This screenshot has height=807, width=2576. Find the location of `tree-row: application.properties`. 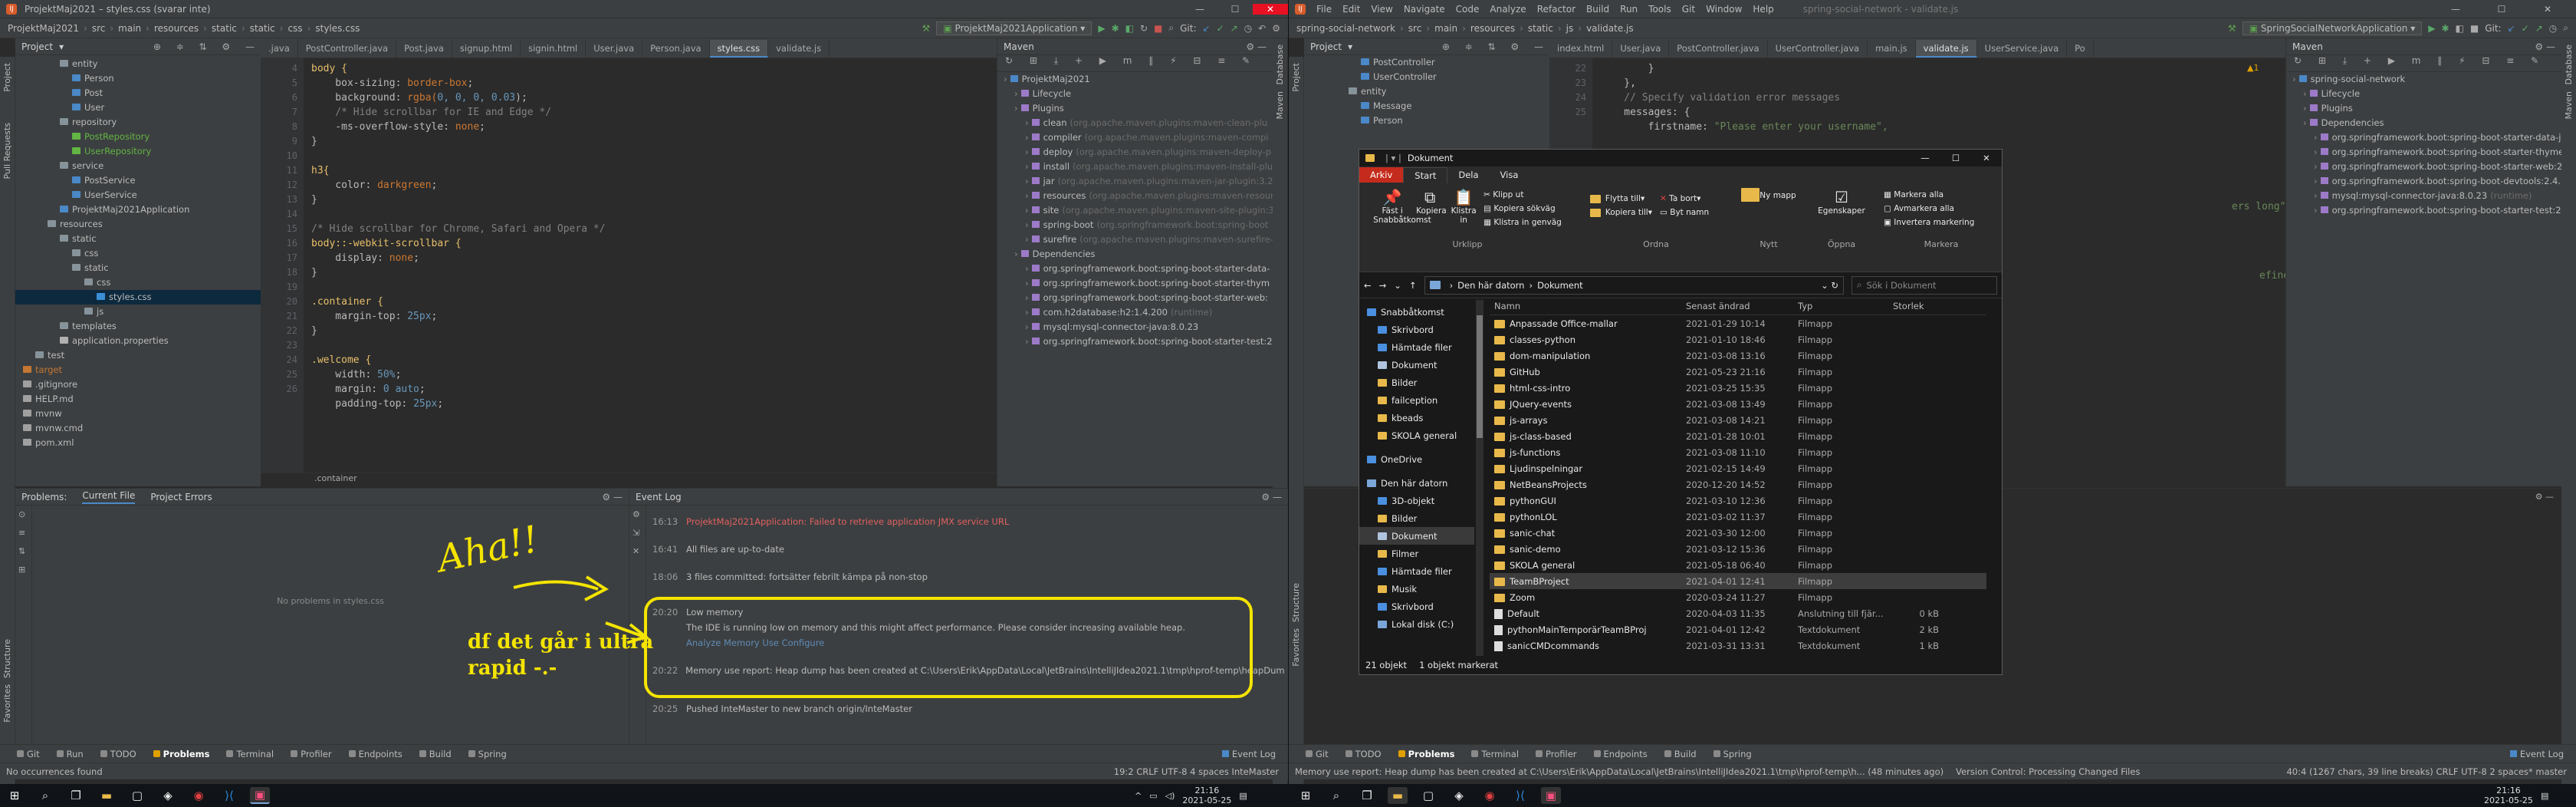

tree-row: application.properties is located at coordinates (138, 341).